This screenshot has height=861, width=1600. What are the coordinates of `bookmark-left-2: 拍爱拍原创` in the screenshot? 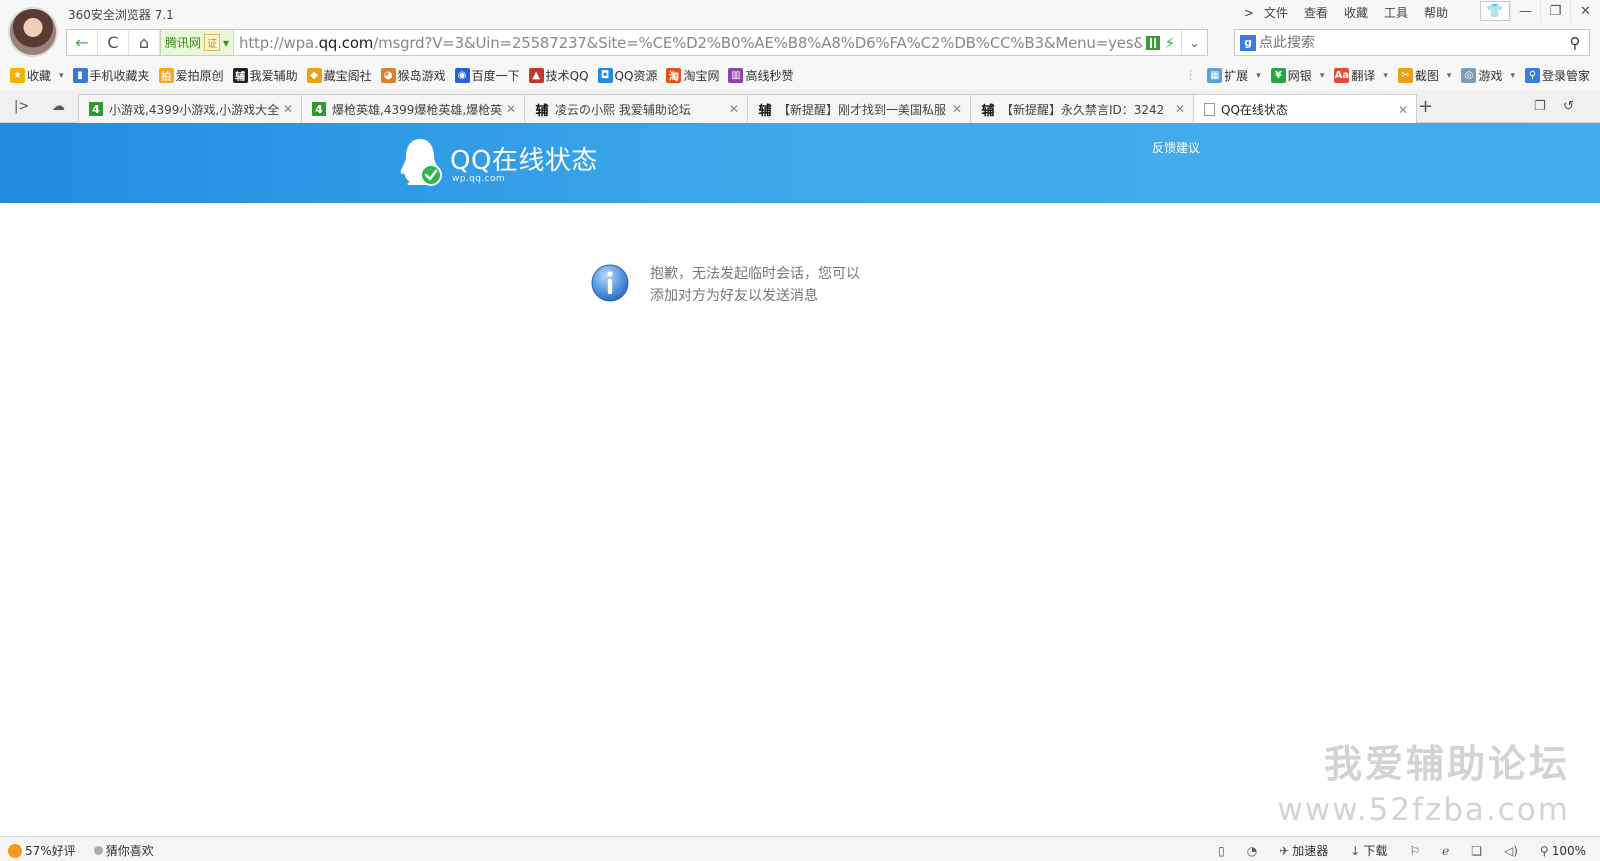 It's located at (191, 75).